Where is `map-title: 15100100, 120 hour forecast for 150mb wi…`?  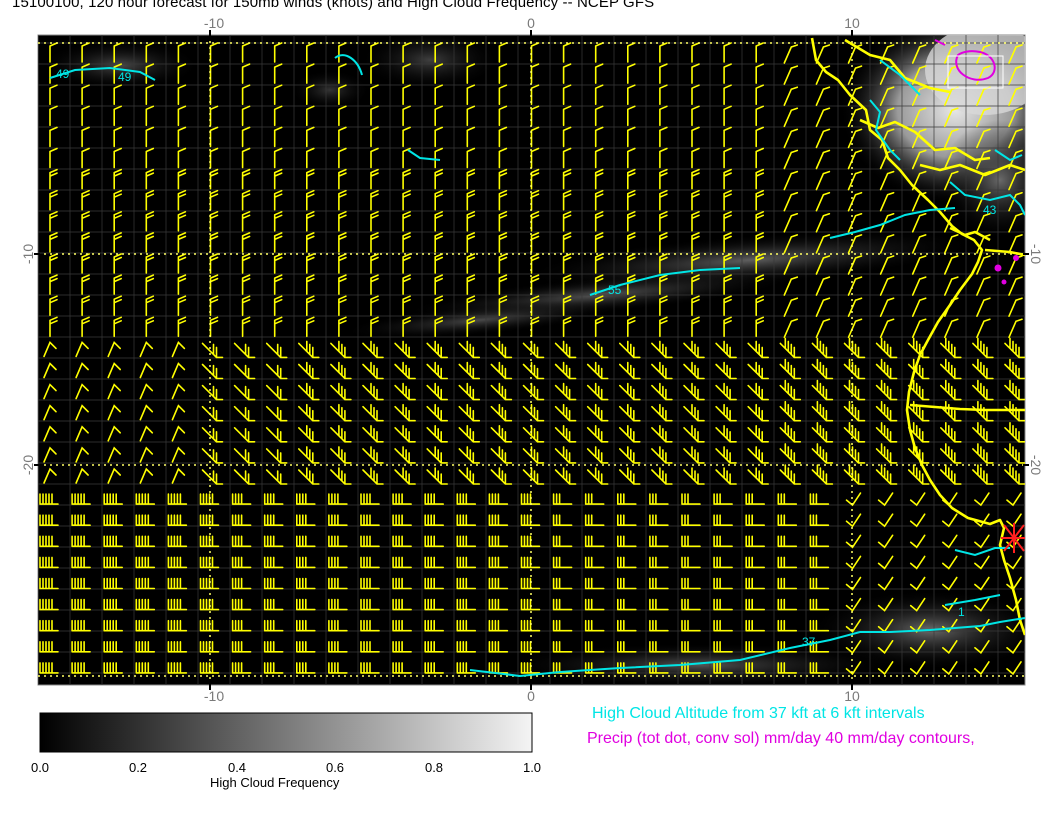 map-title: 15100100, 120 hour forecast for 150mb wi… is located at coordinates (333, 5).